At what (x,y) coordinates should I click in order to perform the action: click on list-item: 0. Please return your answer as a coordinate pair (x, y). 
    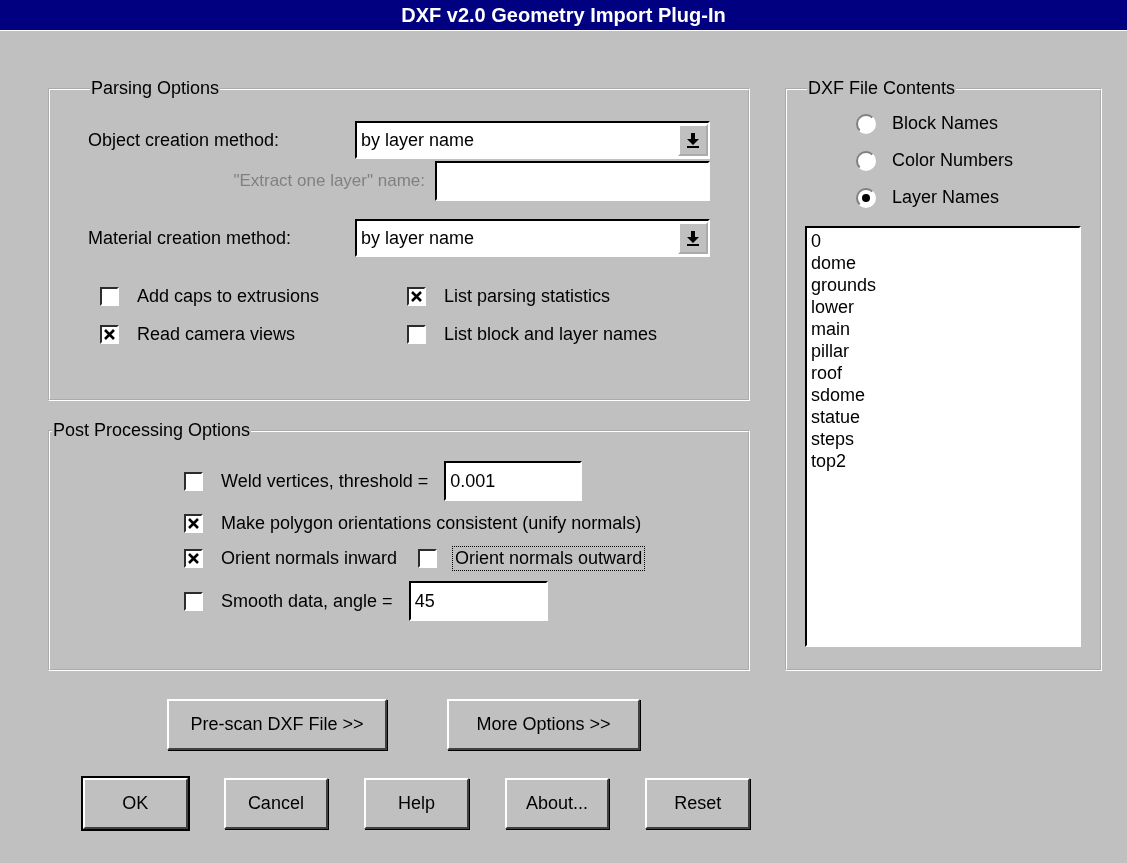
    Looking at the image, I should click on (943, 241).